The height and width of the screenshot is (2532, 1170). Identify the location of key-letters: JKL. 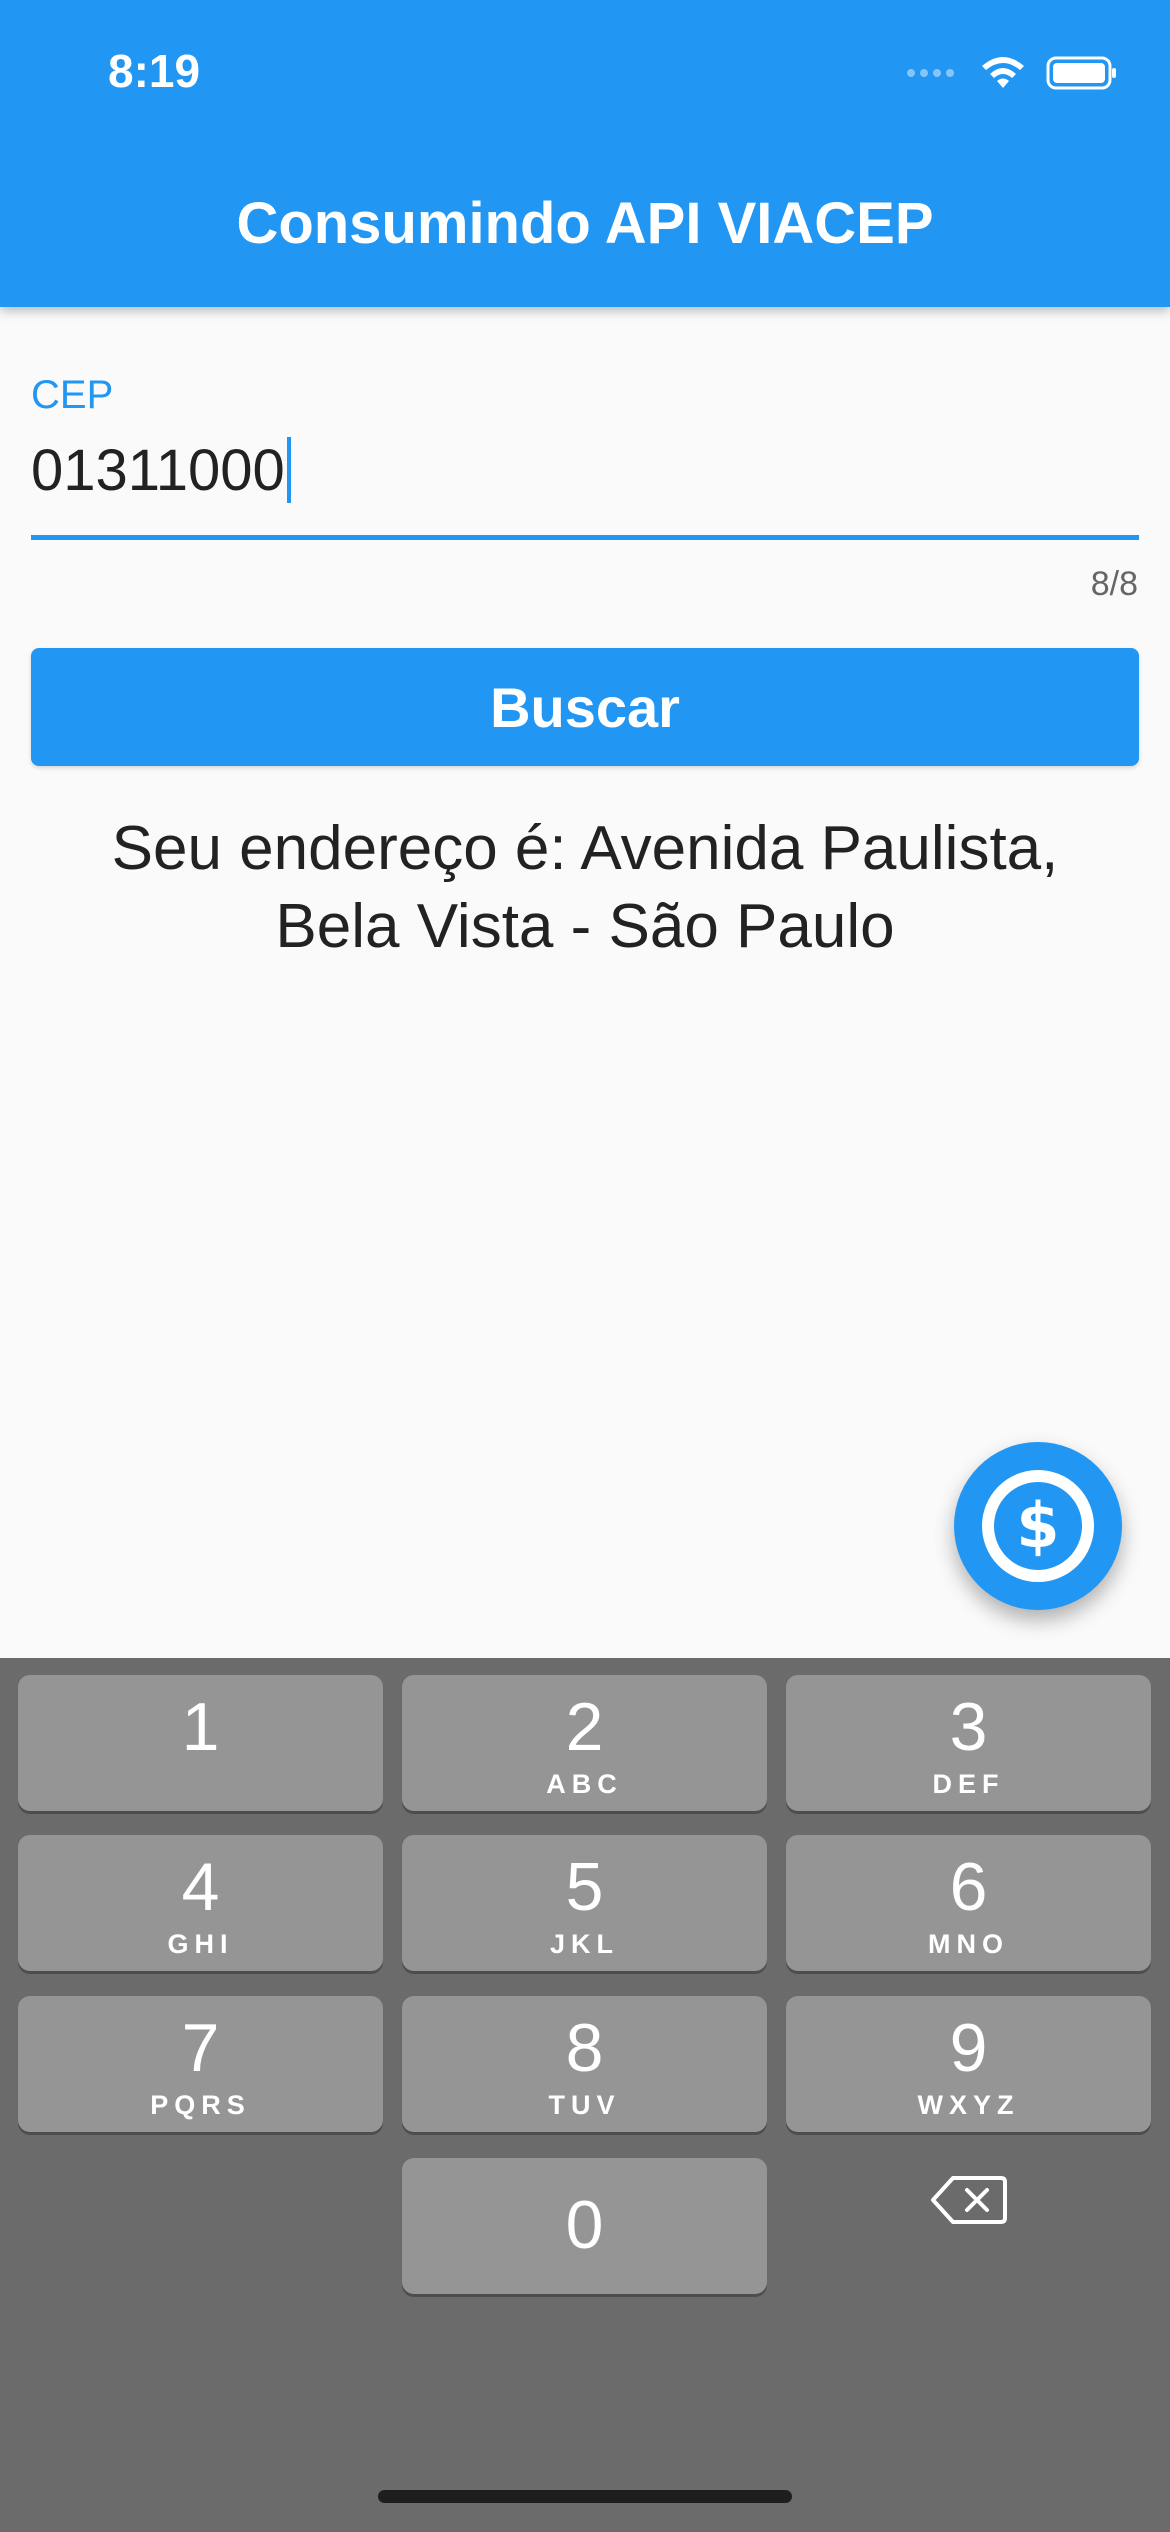
(584, 1944).